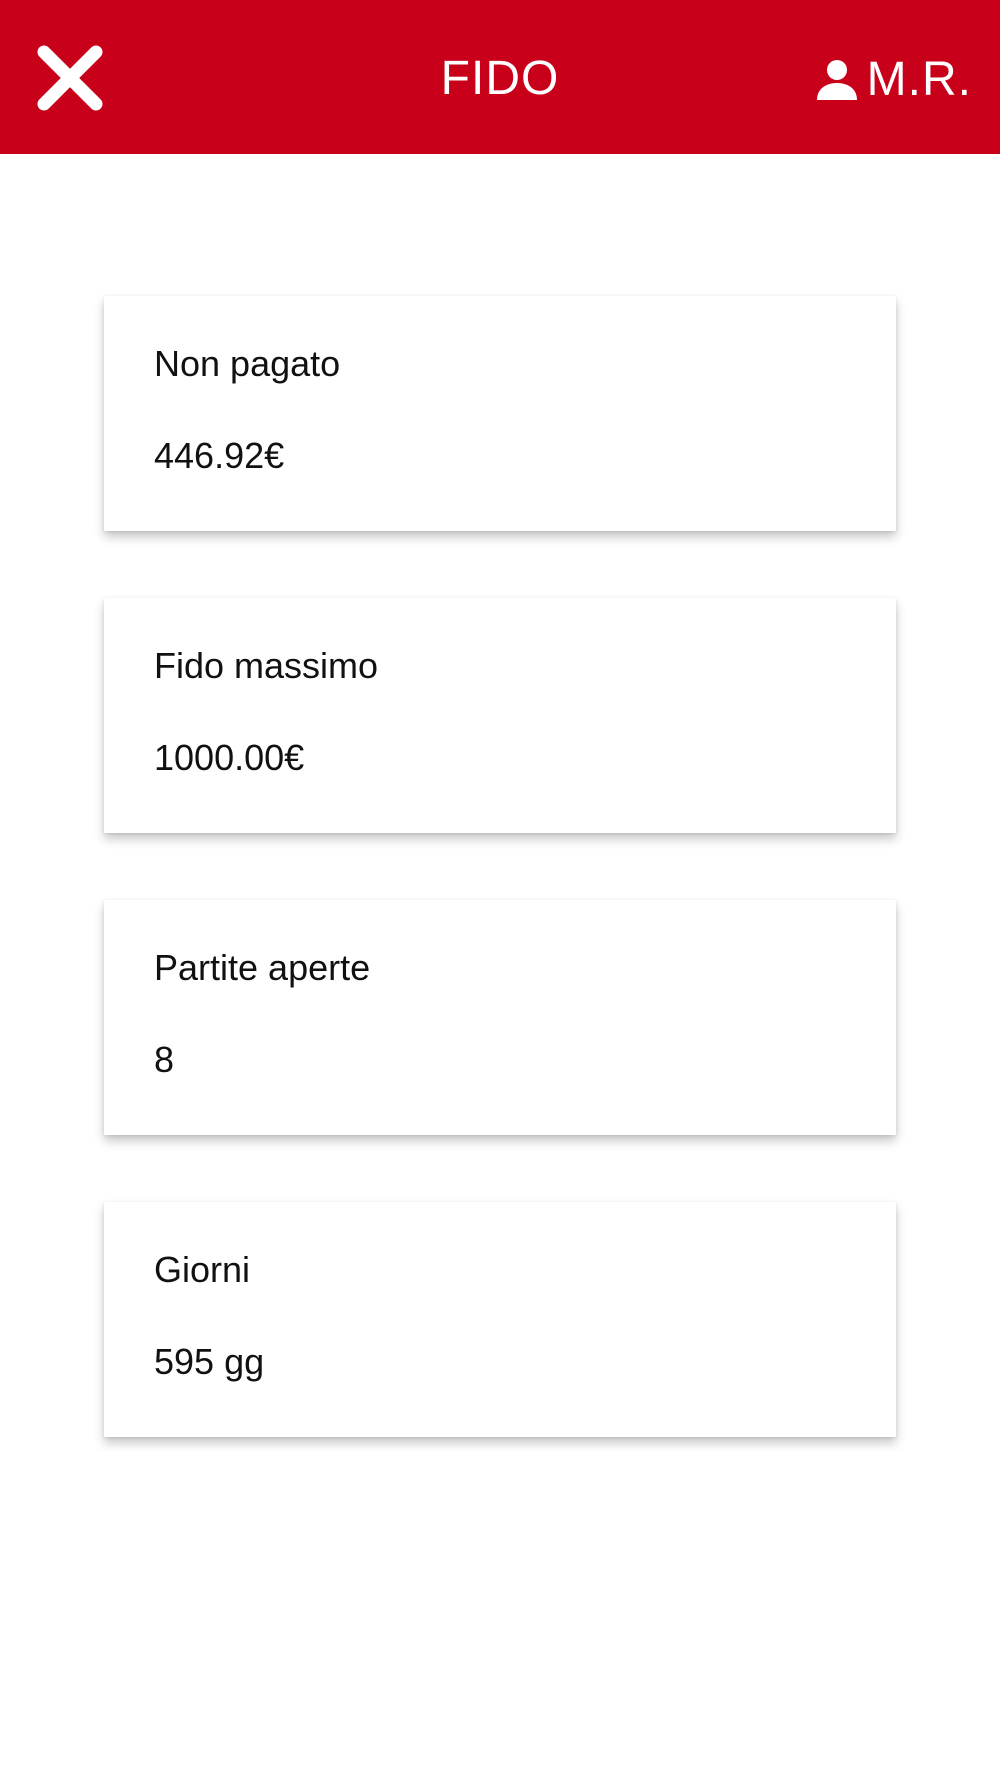 The height and width of the screenshot is (1778, 1000). Describe the element at coordinates (500, 715) in the screenshot. I see `card-fido-massimo: Fido massimo 1000.00€` at that location.